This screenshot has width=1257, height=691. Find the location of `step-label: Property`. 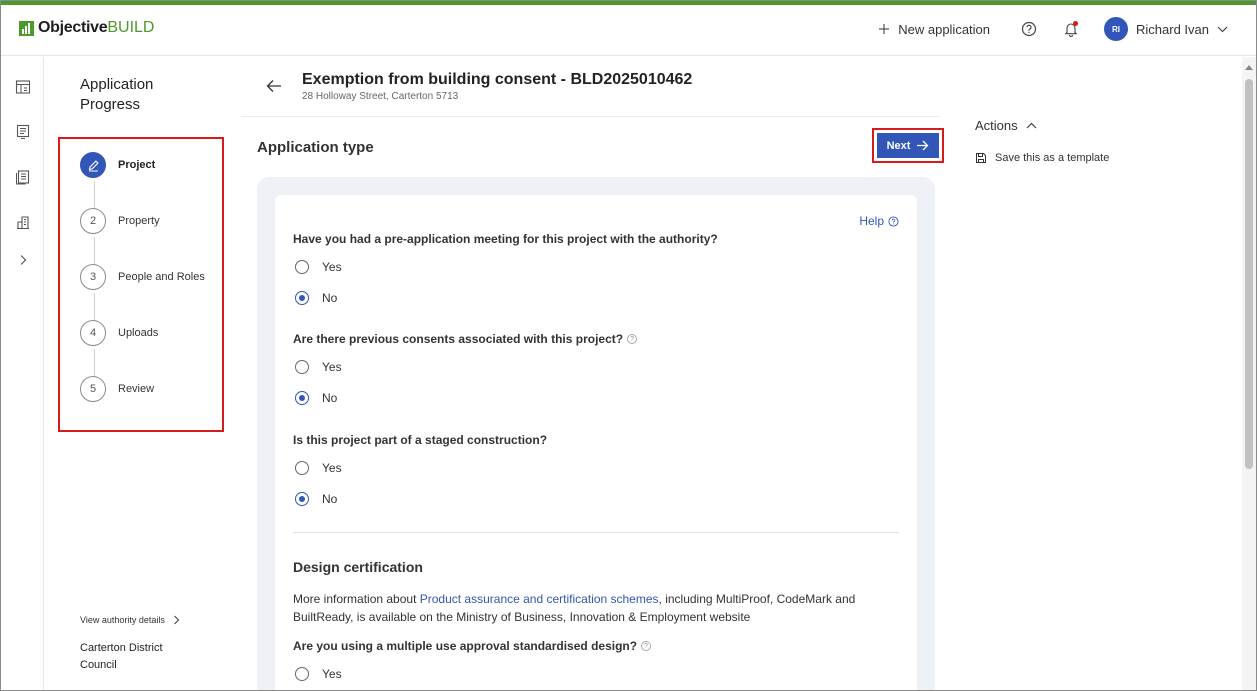

step-label: Property is located at coordinates (139, 221).